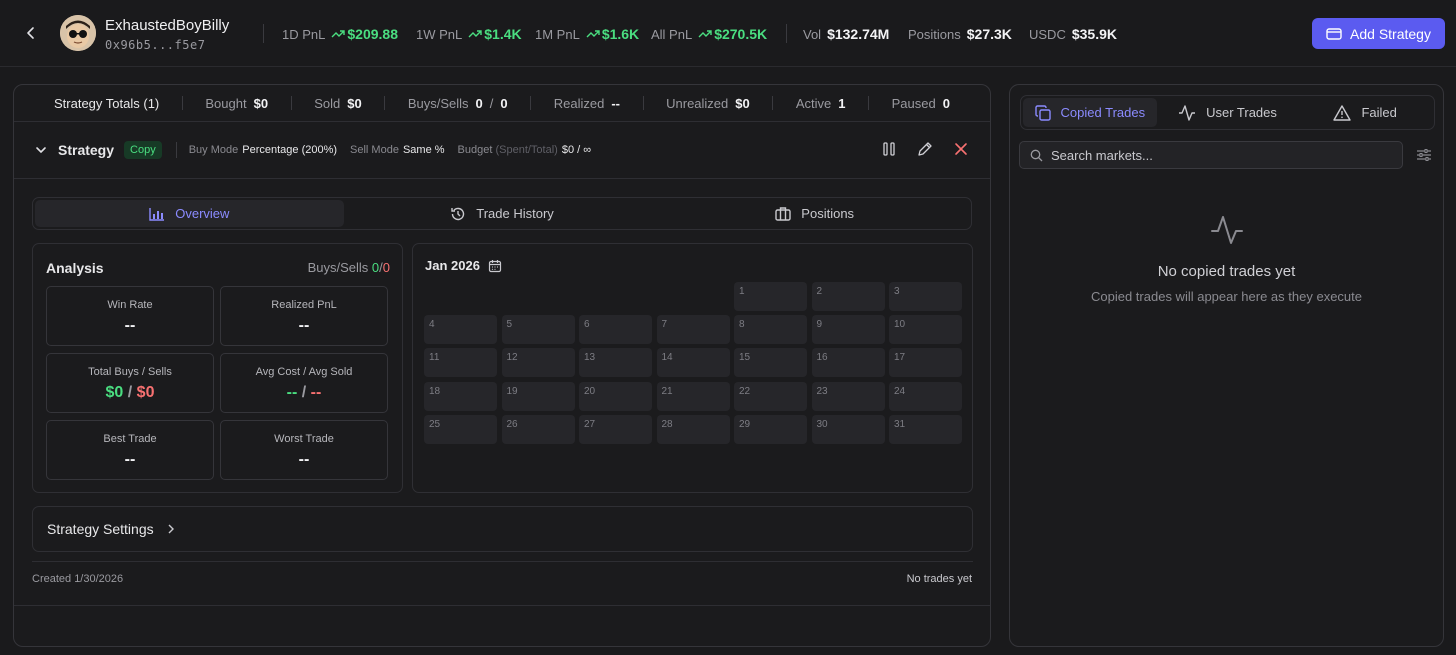 This screenshot has width=1456, height=655. Describe the element at coordinates (460, 330) in the screenshot. I see `calendar-day: 4` at that location.